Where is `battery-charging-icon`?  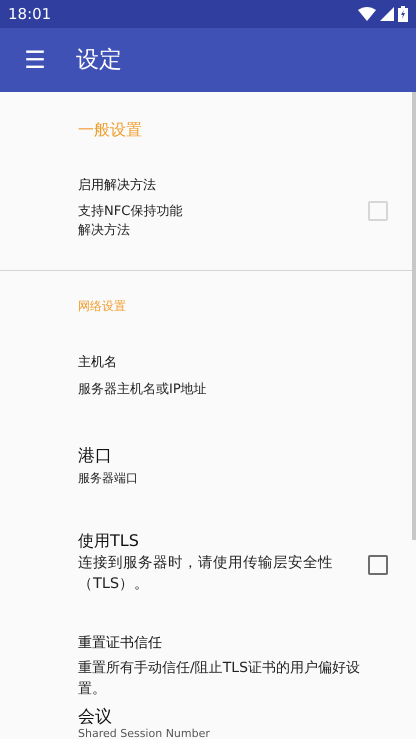
battery-charging-icon is located at coordinates (403, 14).